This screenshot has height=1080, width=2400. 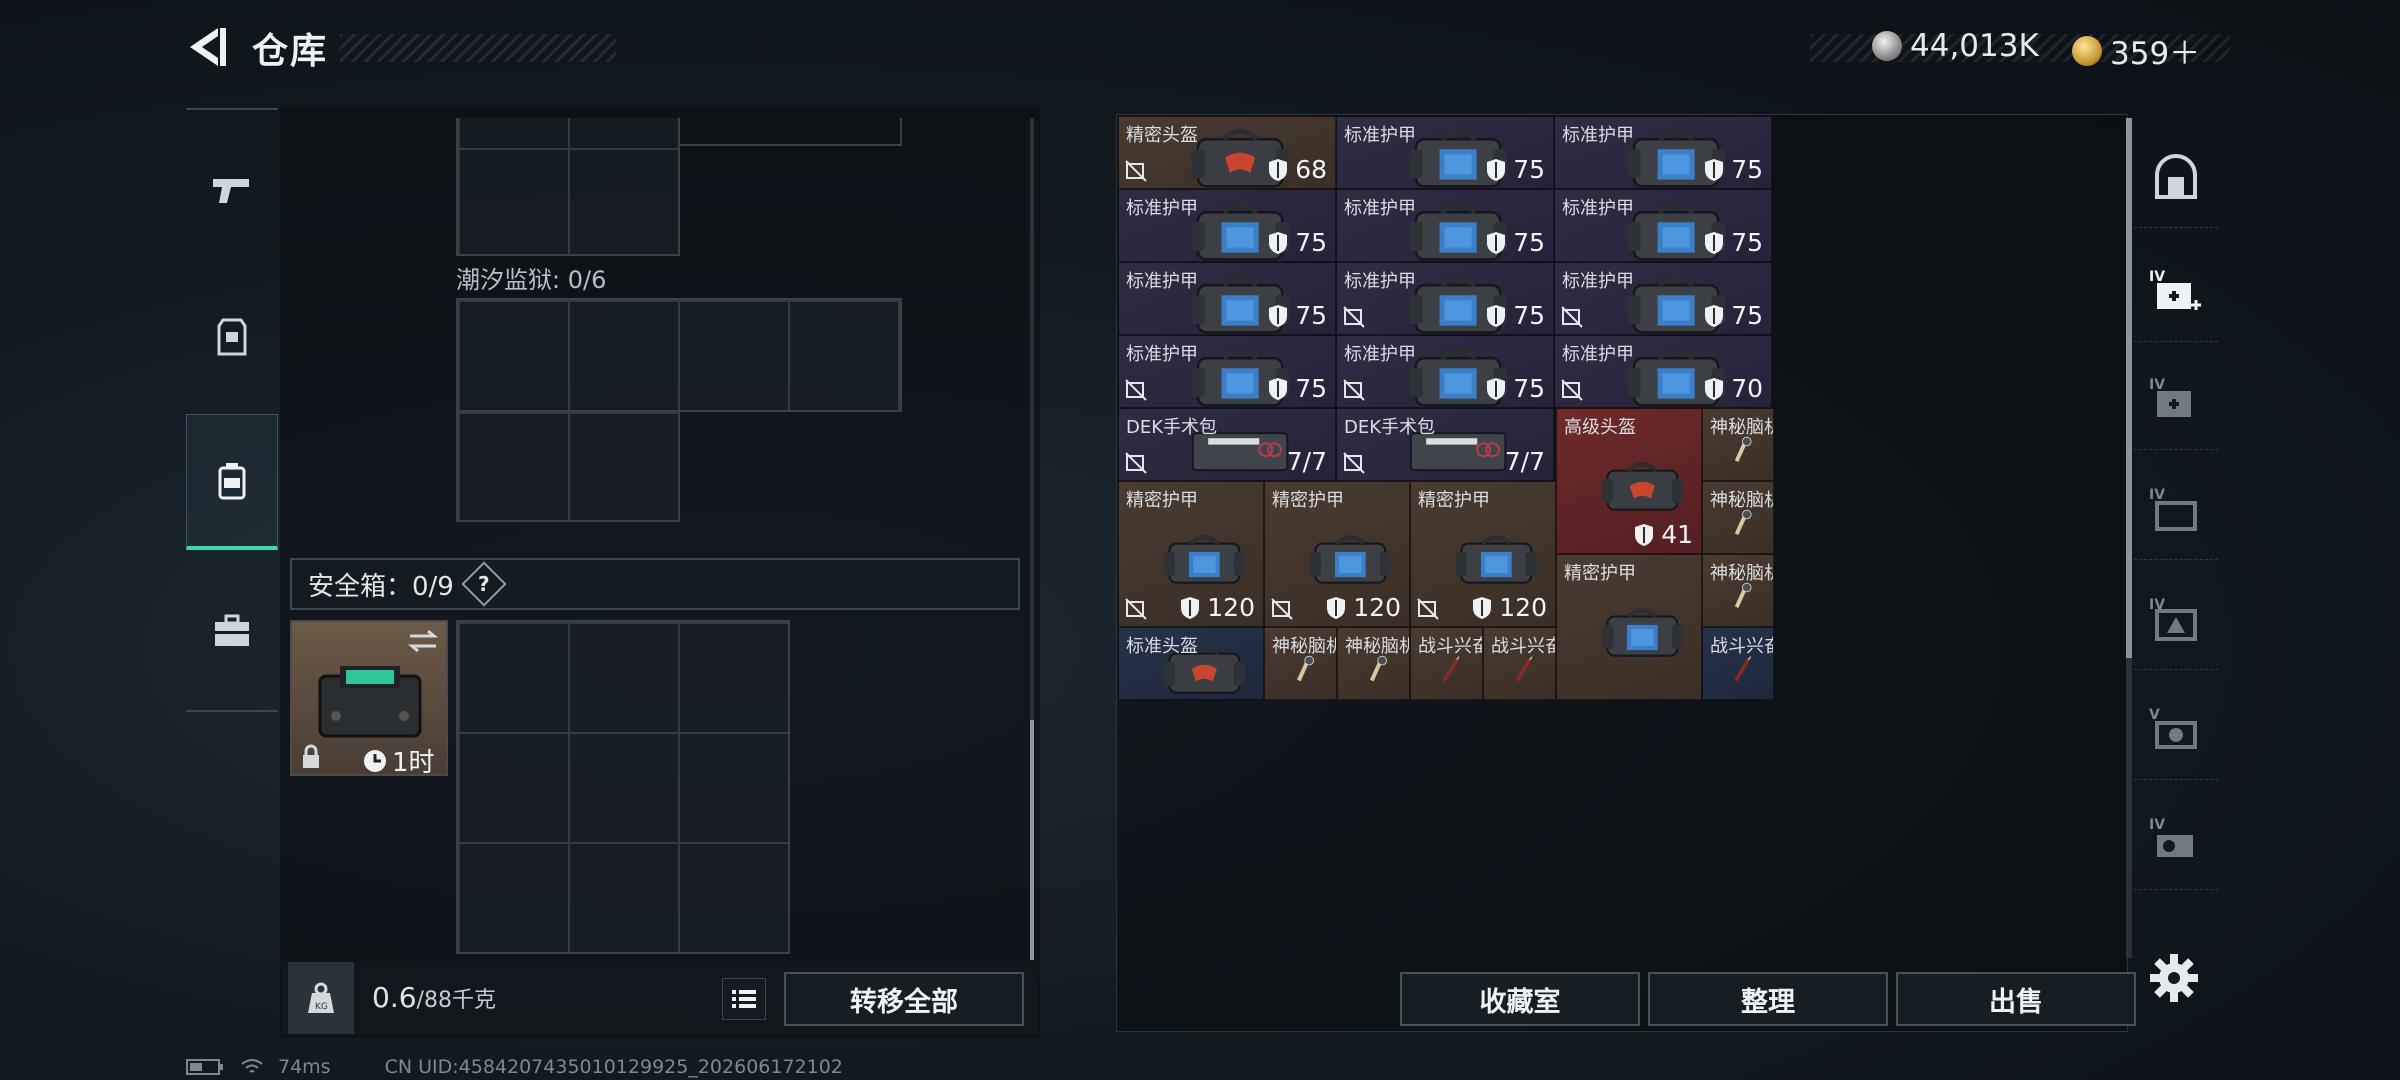 I want to click on settings-gear-icon, so click(x=2174, y=978).